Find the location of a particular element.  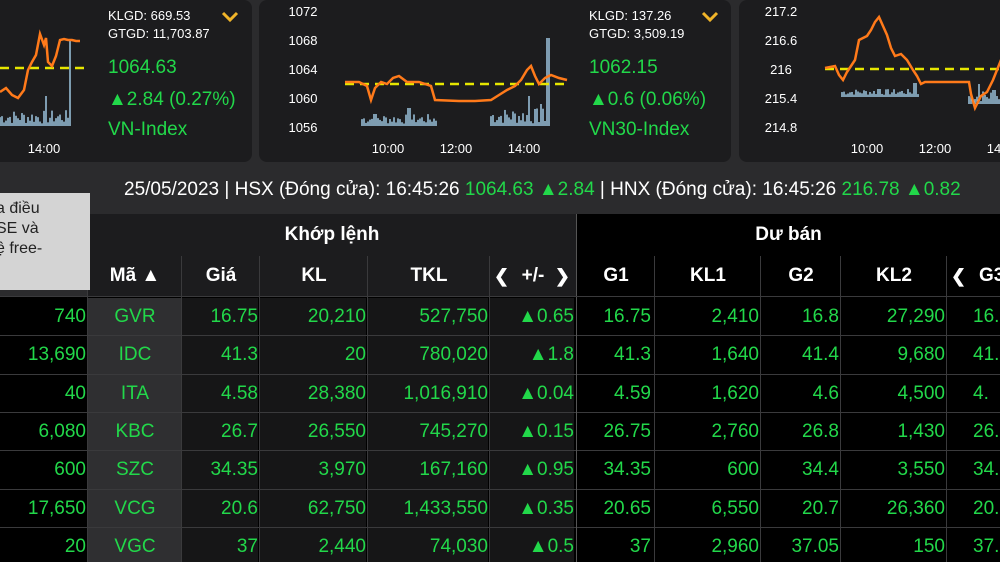

cell-change: ▲0.65 is located at coordinates (532, 317).